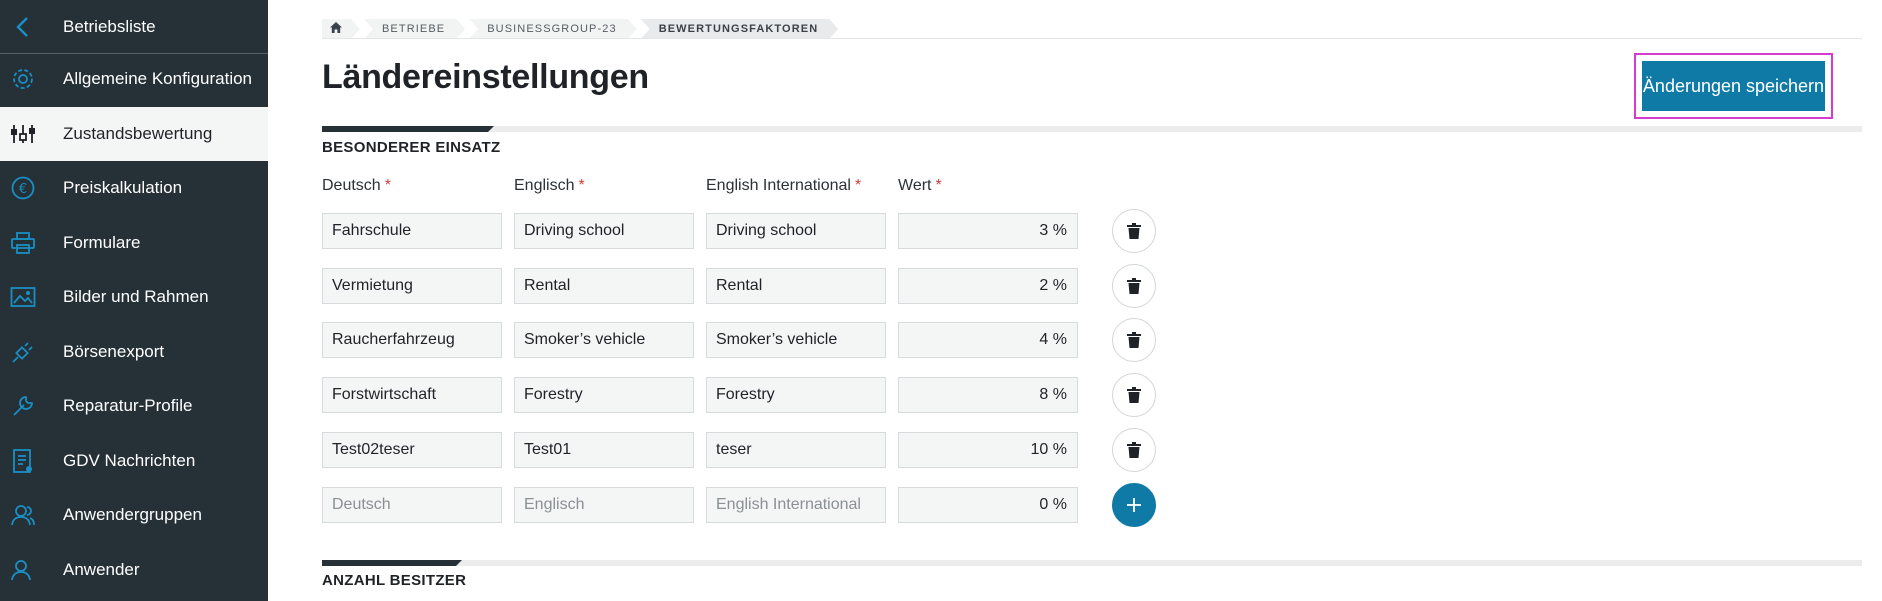 This screenshot has height=601, width=1882. I want to click on sidebar-item-label: Anwendergruppen, so click(132, 514).